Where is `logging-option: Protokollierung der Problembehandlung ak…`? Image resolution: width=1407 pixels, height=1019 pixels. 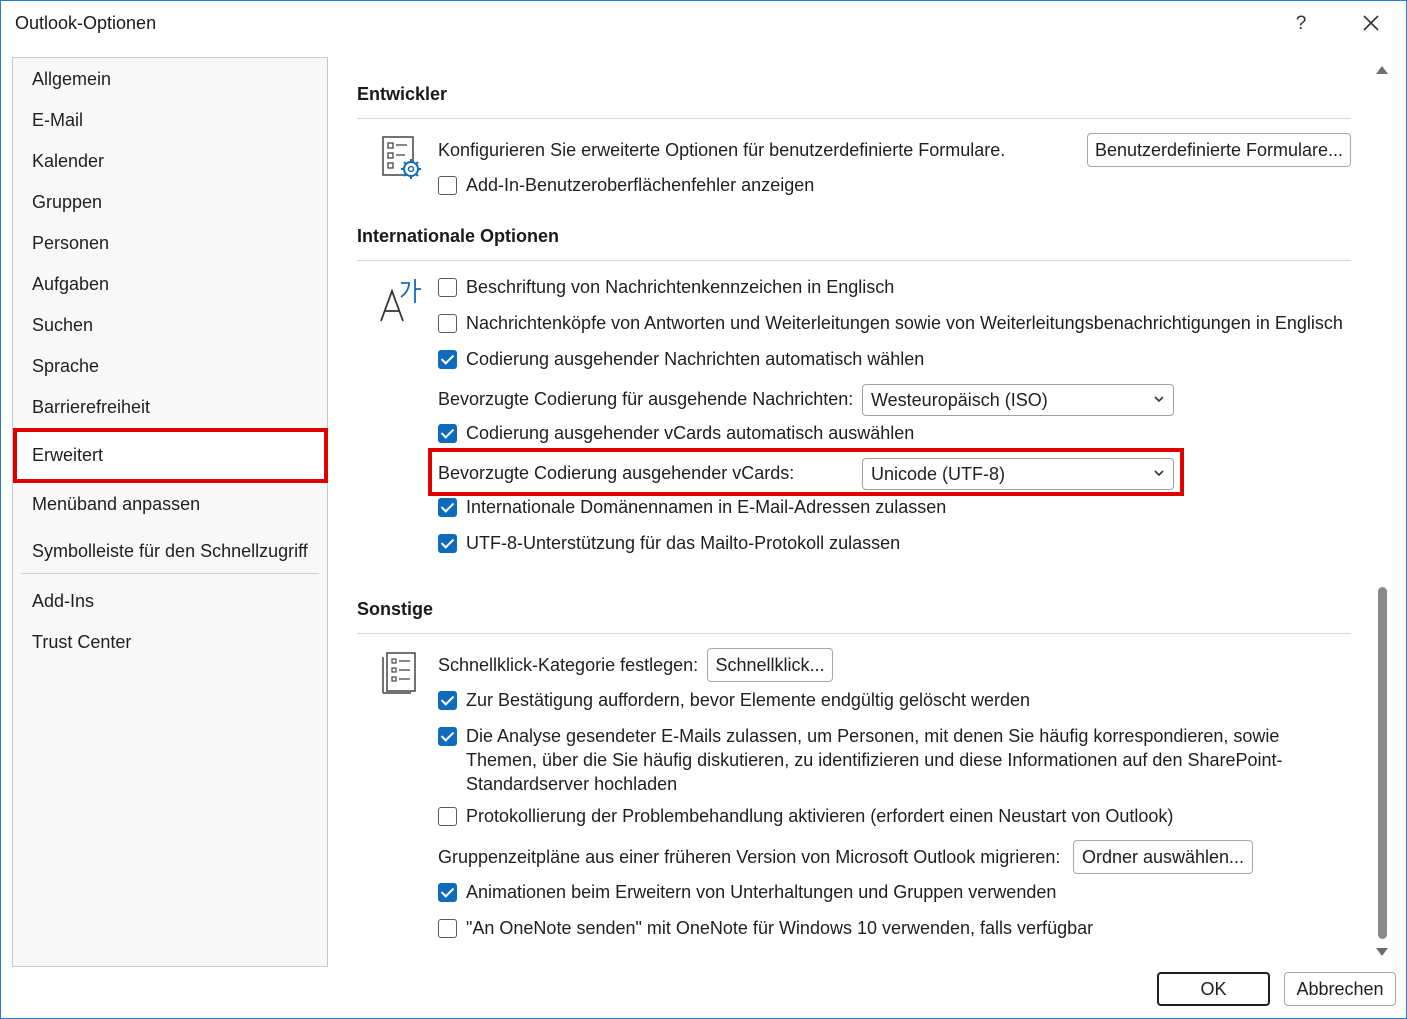
logging-option: Protokollierung der Problembehandlung ak… is located at coordinates (805, 816).